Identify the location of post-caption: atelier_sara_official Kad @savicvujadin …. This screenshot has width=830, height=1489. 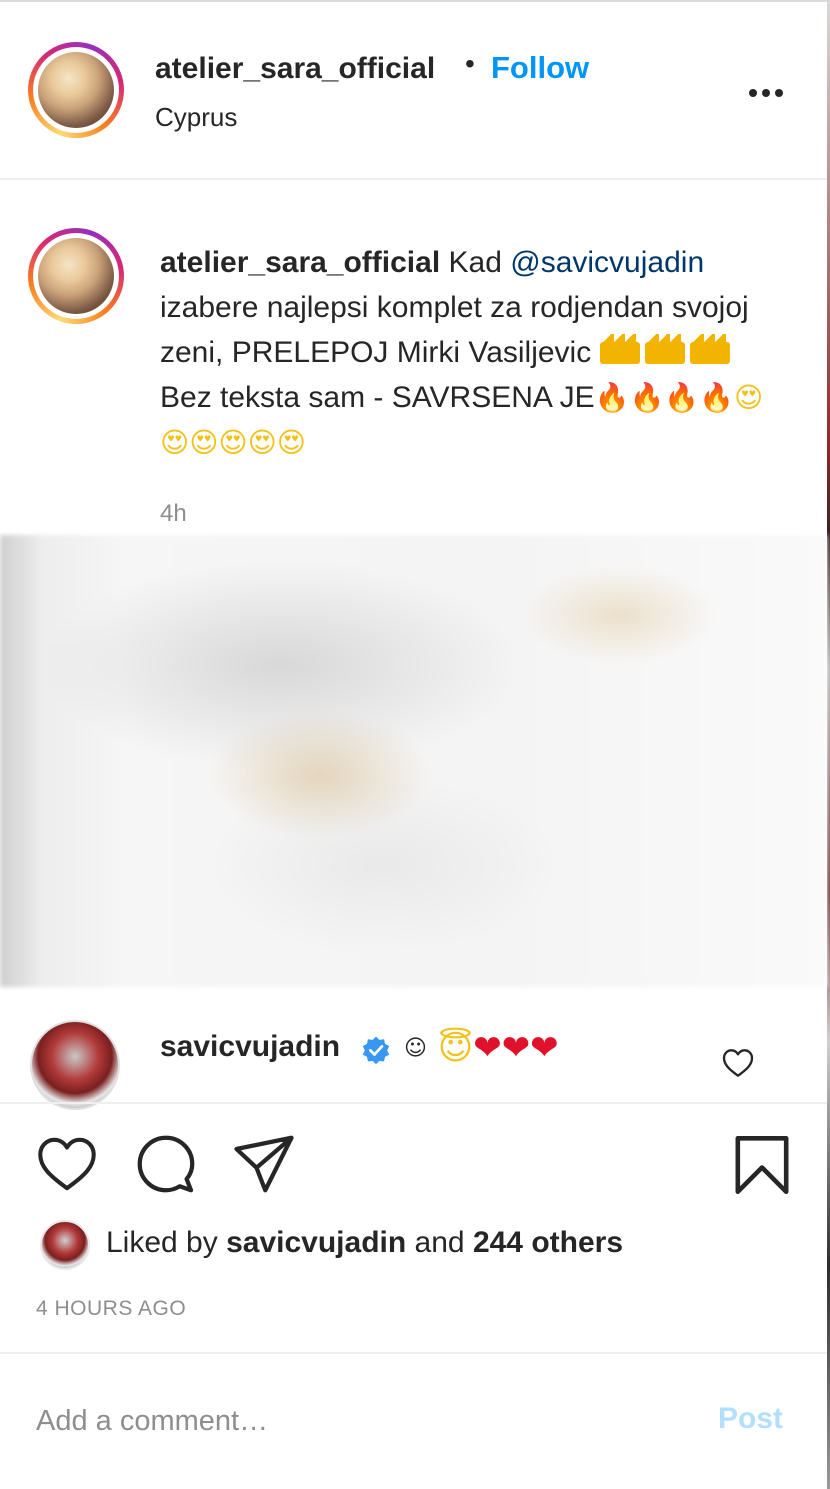
(470, 352).